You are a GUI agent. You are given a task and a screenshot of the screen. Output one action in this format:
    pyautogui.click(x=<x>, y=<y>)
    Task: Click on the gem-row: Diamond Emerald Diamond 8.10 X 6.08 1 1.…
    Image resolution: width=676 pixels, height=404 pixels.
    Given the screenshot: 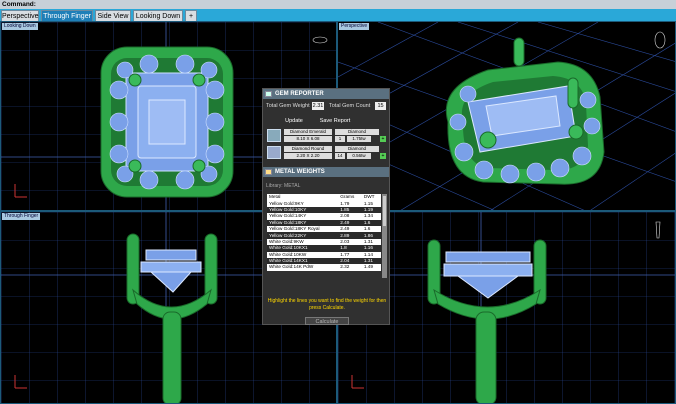 What is the action you would take?
    pyautogui.click(x=326, y=135)
    